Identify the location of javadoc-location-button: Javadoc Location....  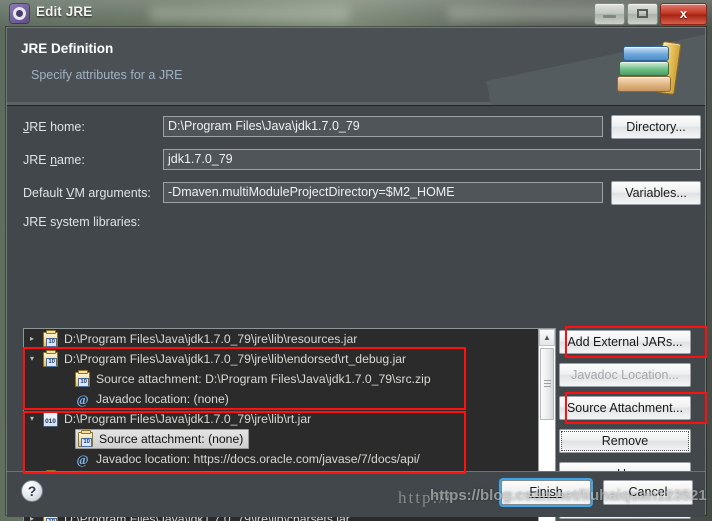
(625, 375).